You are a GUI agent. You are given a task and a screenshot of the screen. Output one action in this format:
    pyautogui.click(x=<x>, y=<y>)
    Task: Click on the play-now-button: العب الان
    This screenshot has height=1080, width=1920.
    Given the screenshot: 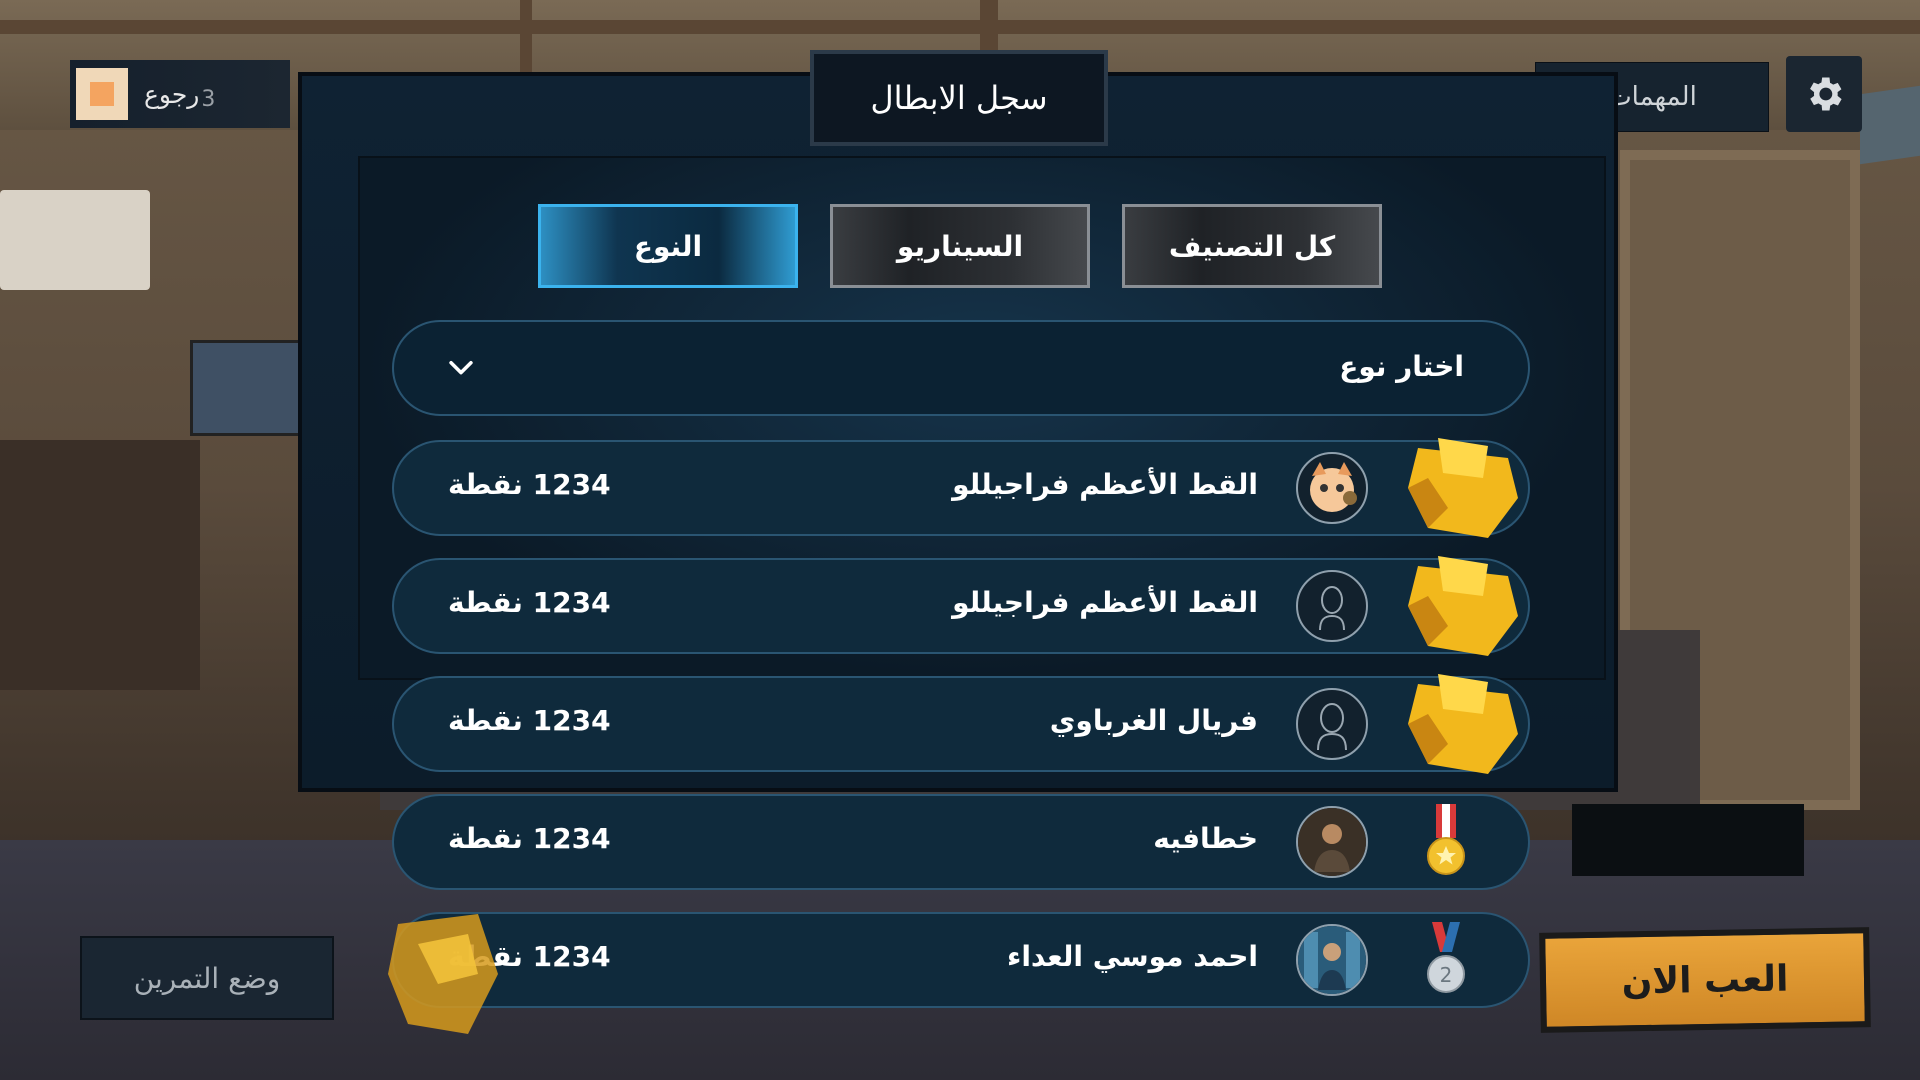 What is the action you would take?
    pyautogui.click(x=1705, y=980)
    